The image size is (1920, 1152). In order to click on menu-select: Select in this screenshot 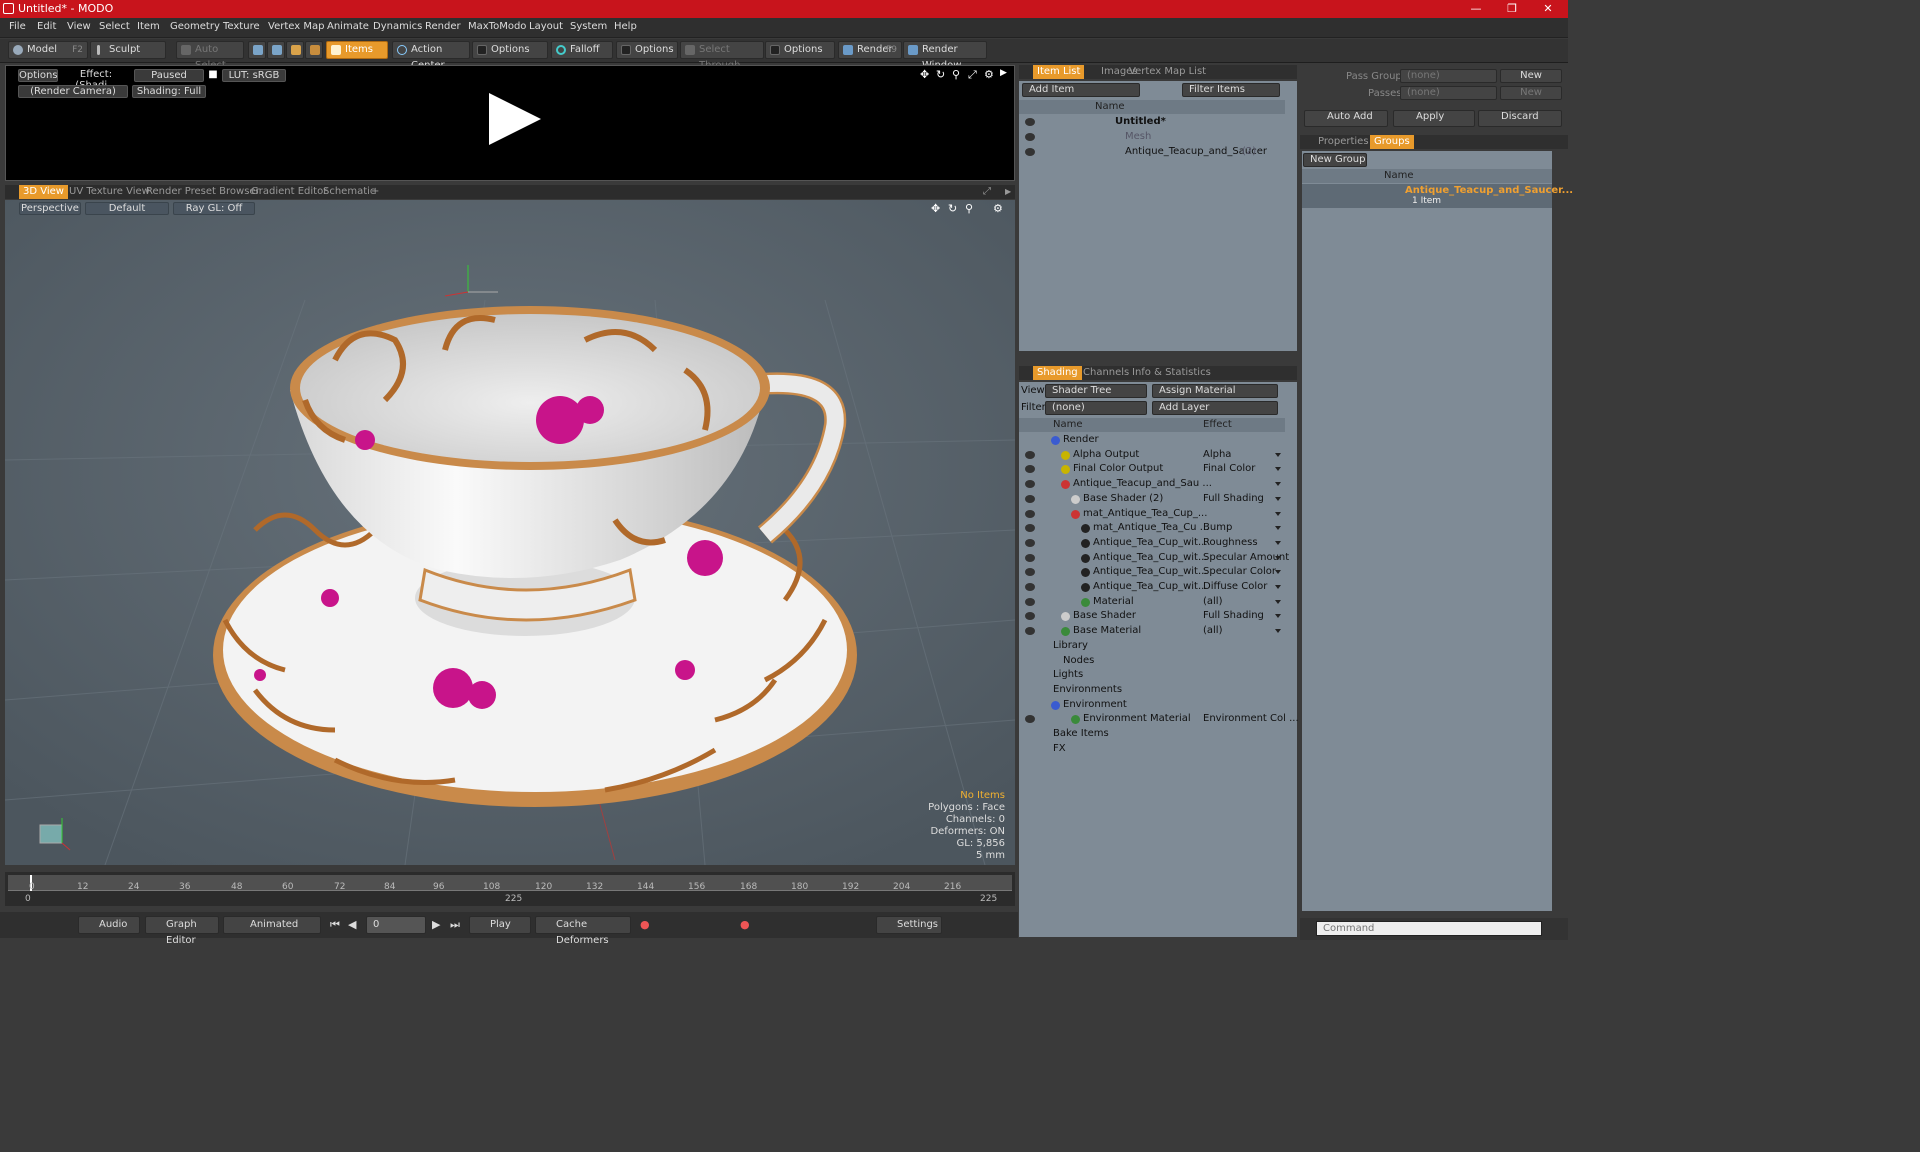, I will do `click(114, 26)`.